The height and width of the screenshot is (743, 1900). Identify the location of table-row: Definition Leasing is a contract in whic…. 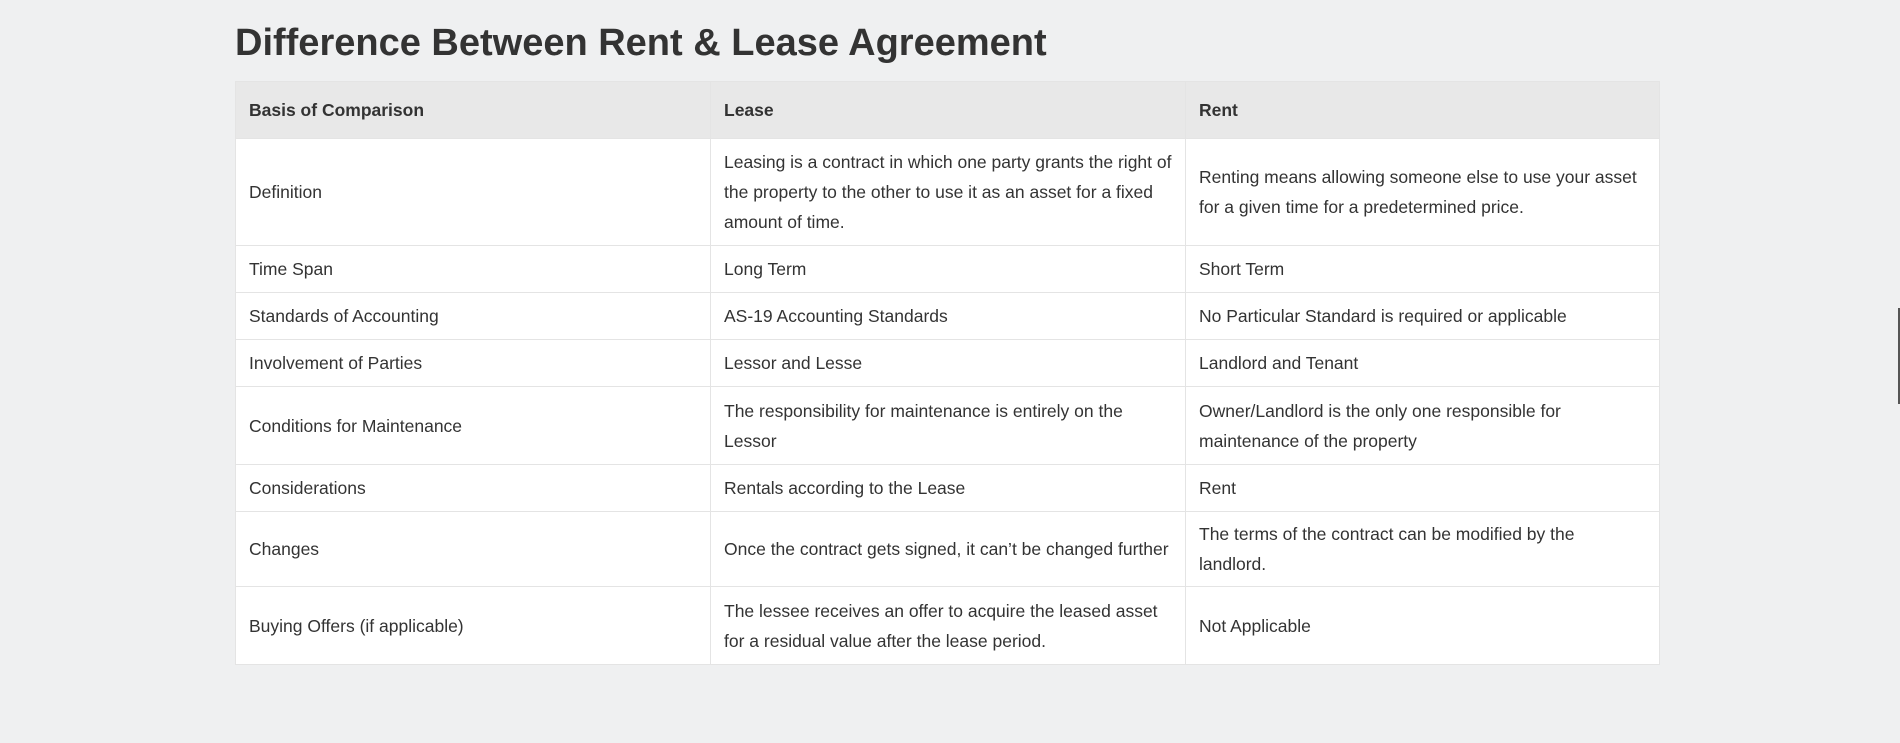
(947, 192).